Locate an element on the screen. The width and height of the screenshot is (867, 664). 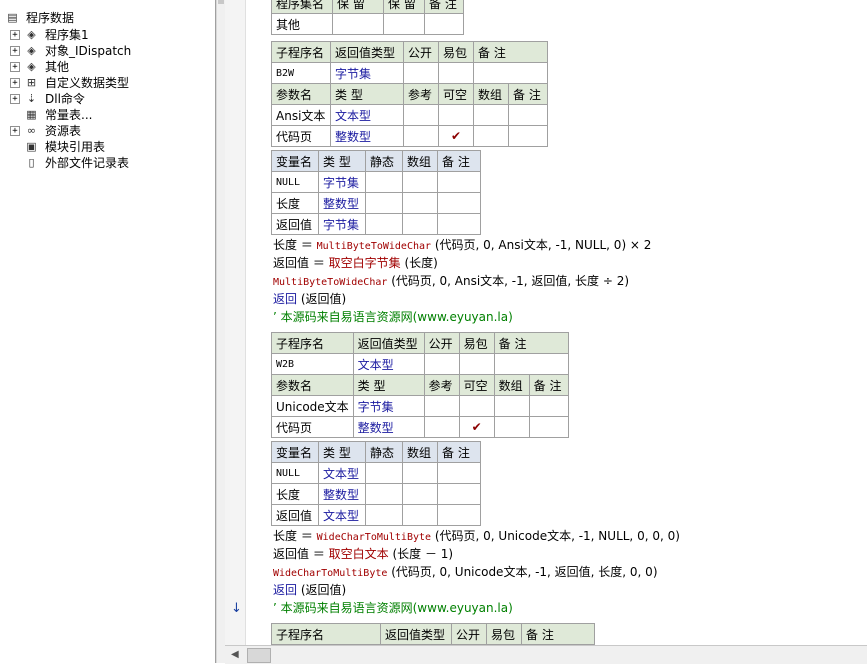
subroutine-name: W2B is located at coordinates (312, 364).